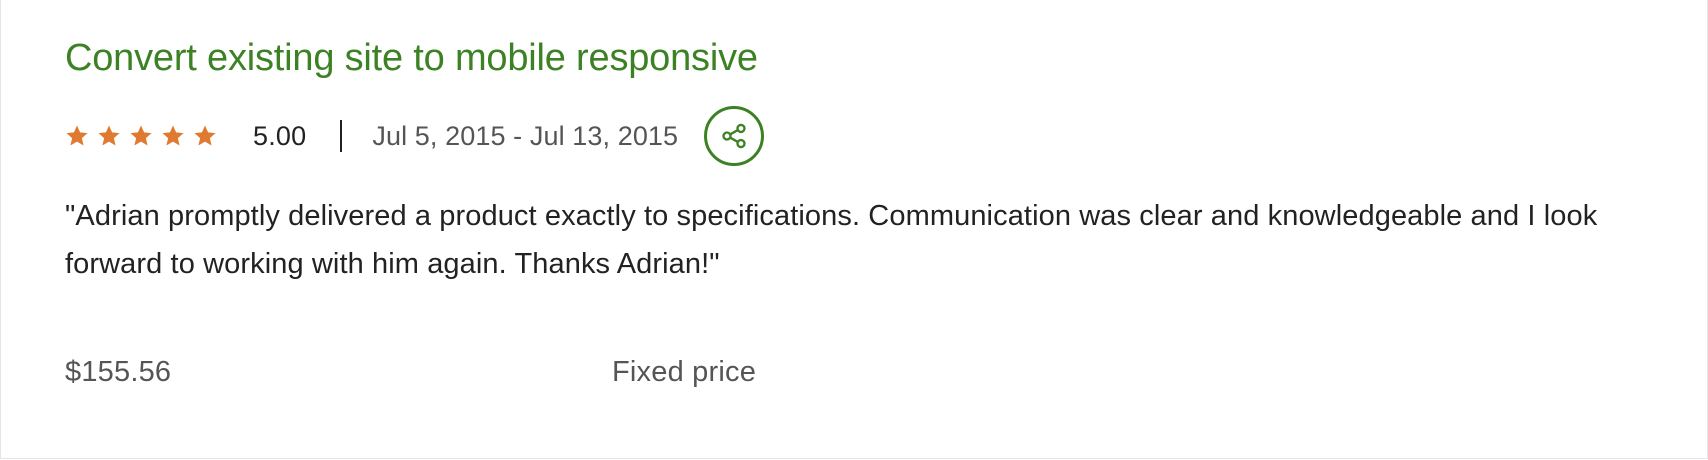 This screenshot has width=1708, height=460. Describe the element at coordinates (854, 136) in the screenshot. I see `job-meta-row: 5.00 Jul 5, 2015 - Jul 13, 2015` at that location.